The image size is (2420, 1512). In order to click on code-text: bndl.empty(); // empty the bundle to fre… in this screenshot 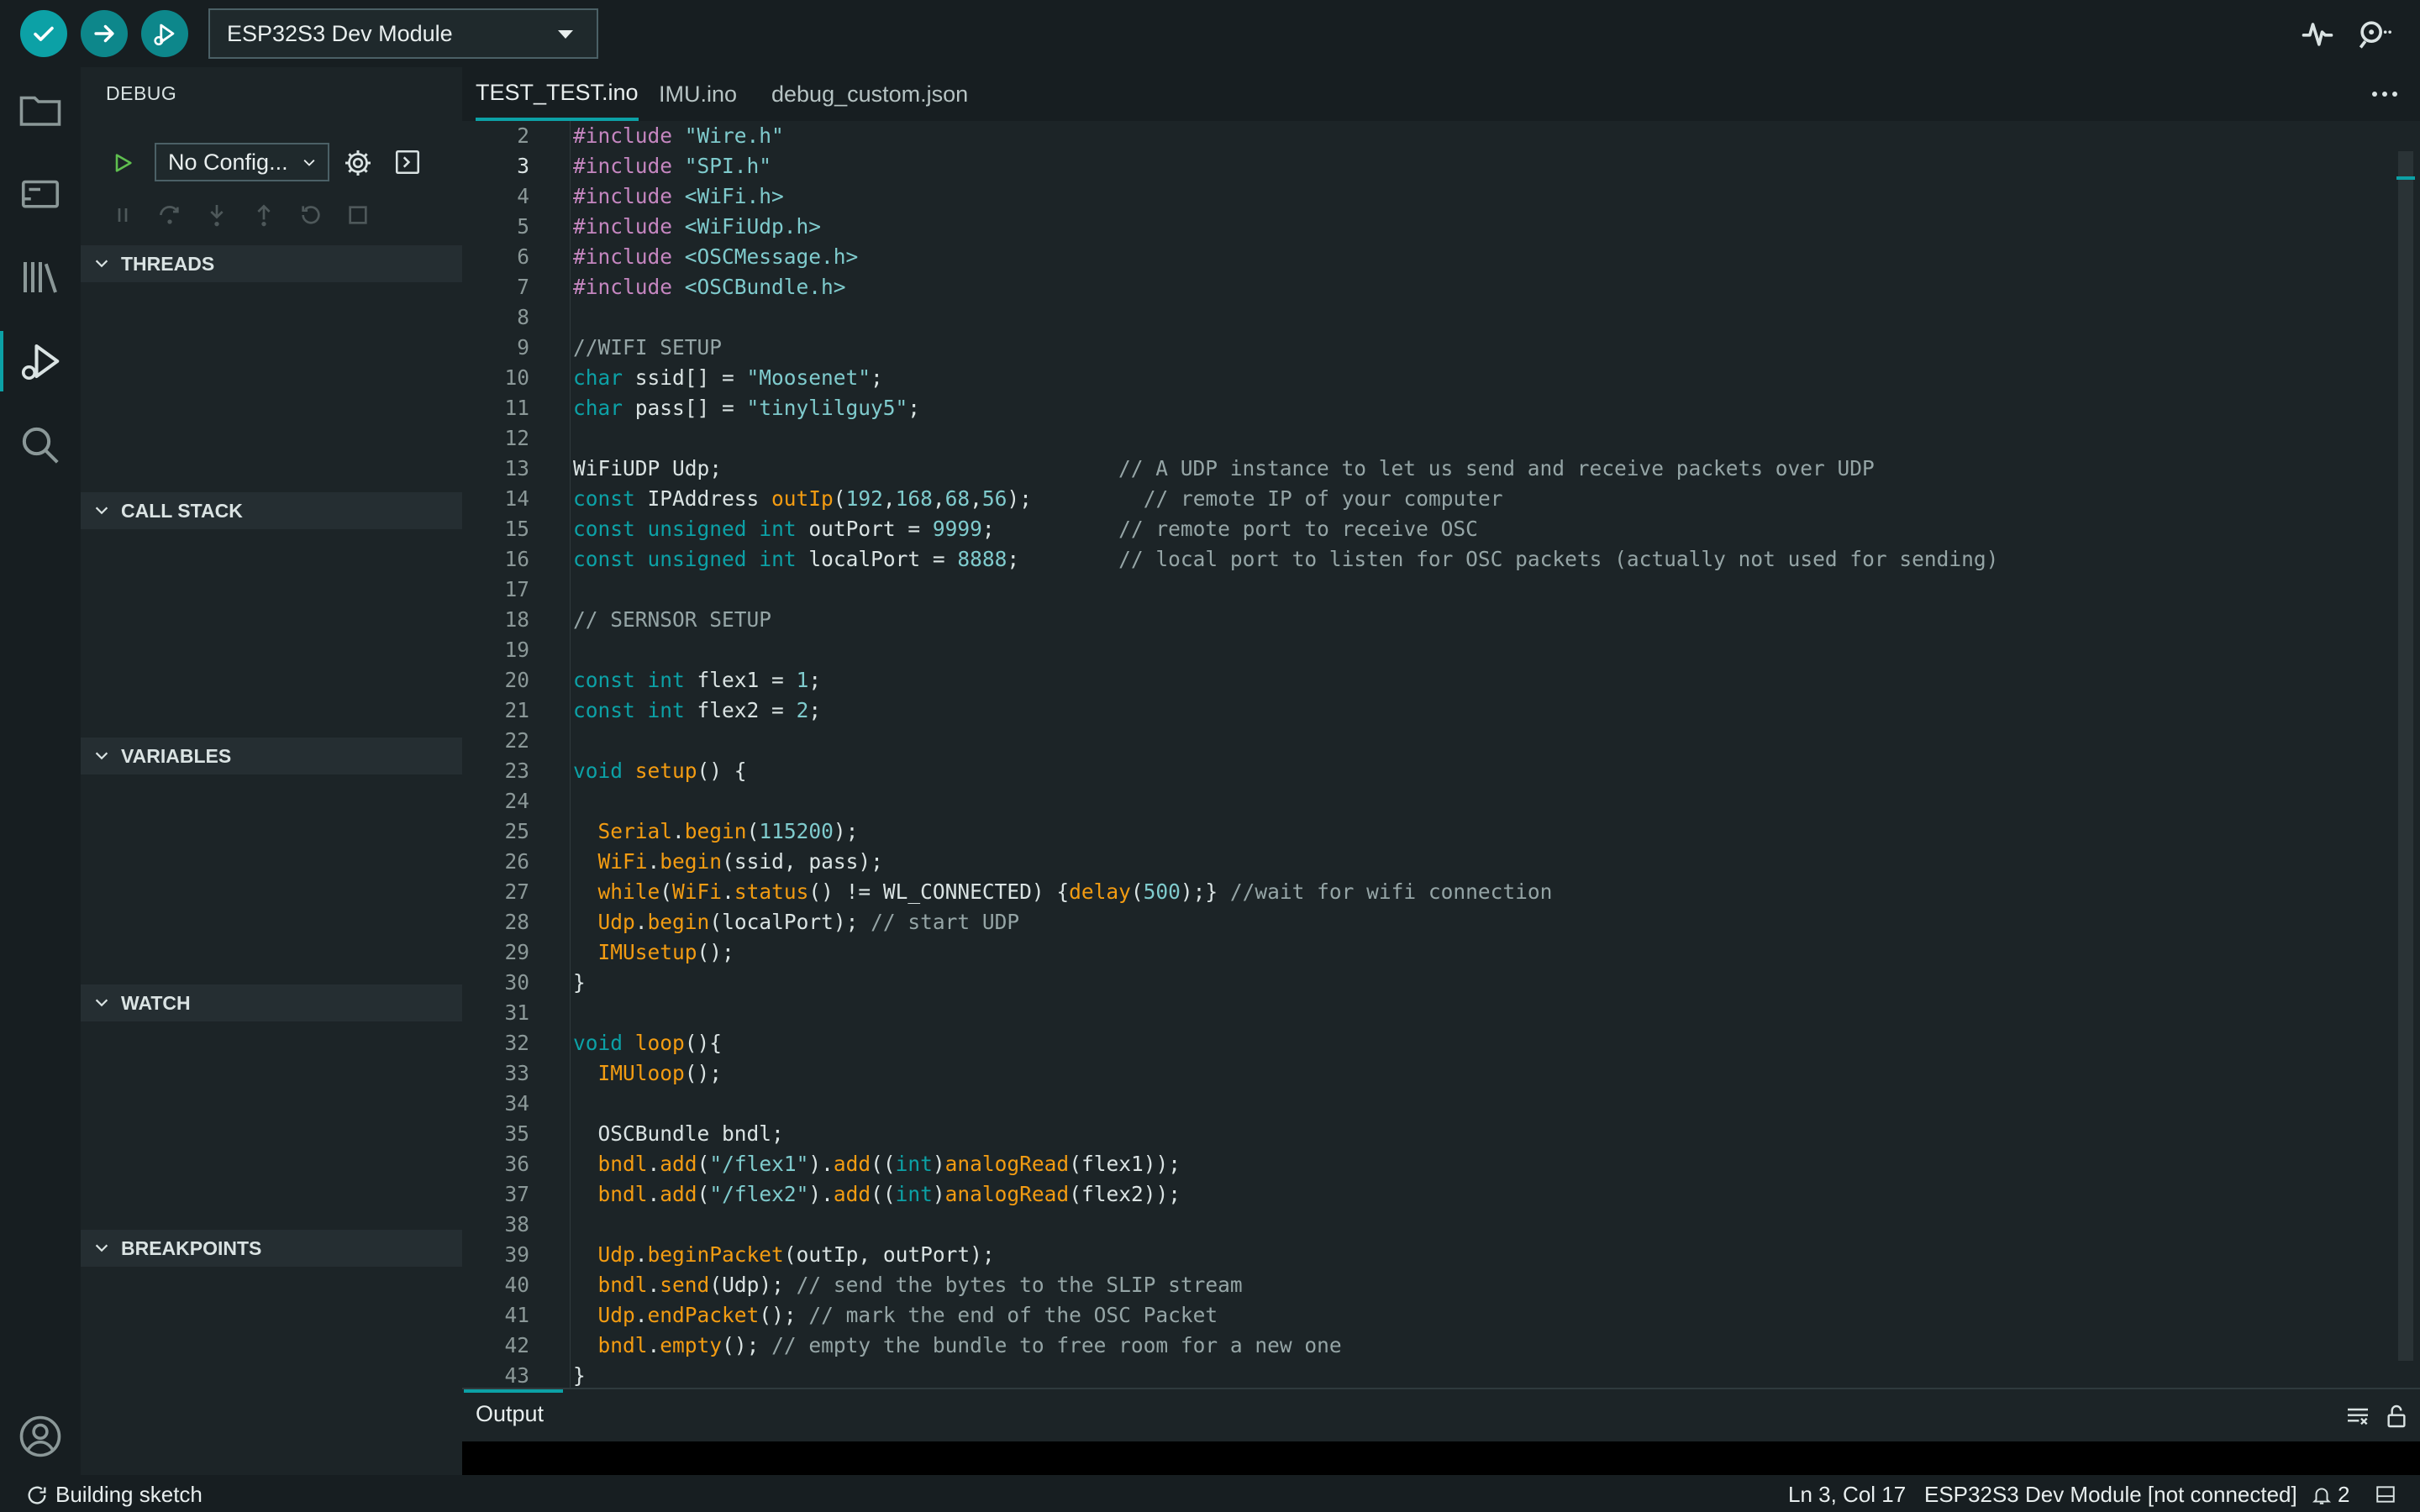, I will do `click(969, 1345)`.